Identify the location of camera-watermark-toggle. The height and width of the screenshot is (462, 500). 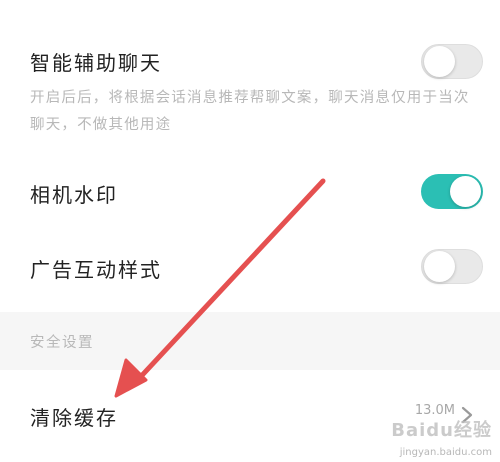
(452, 191).